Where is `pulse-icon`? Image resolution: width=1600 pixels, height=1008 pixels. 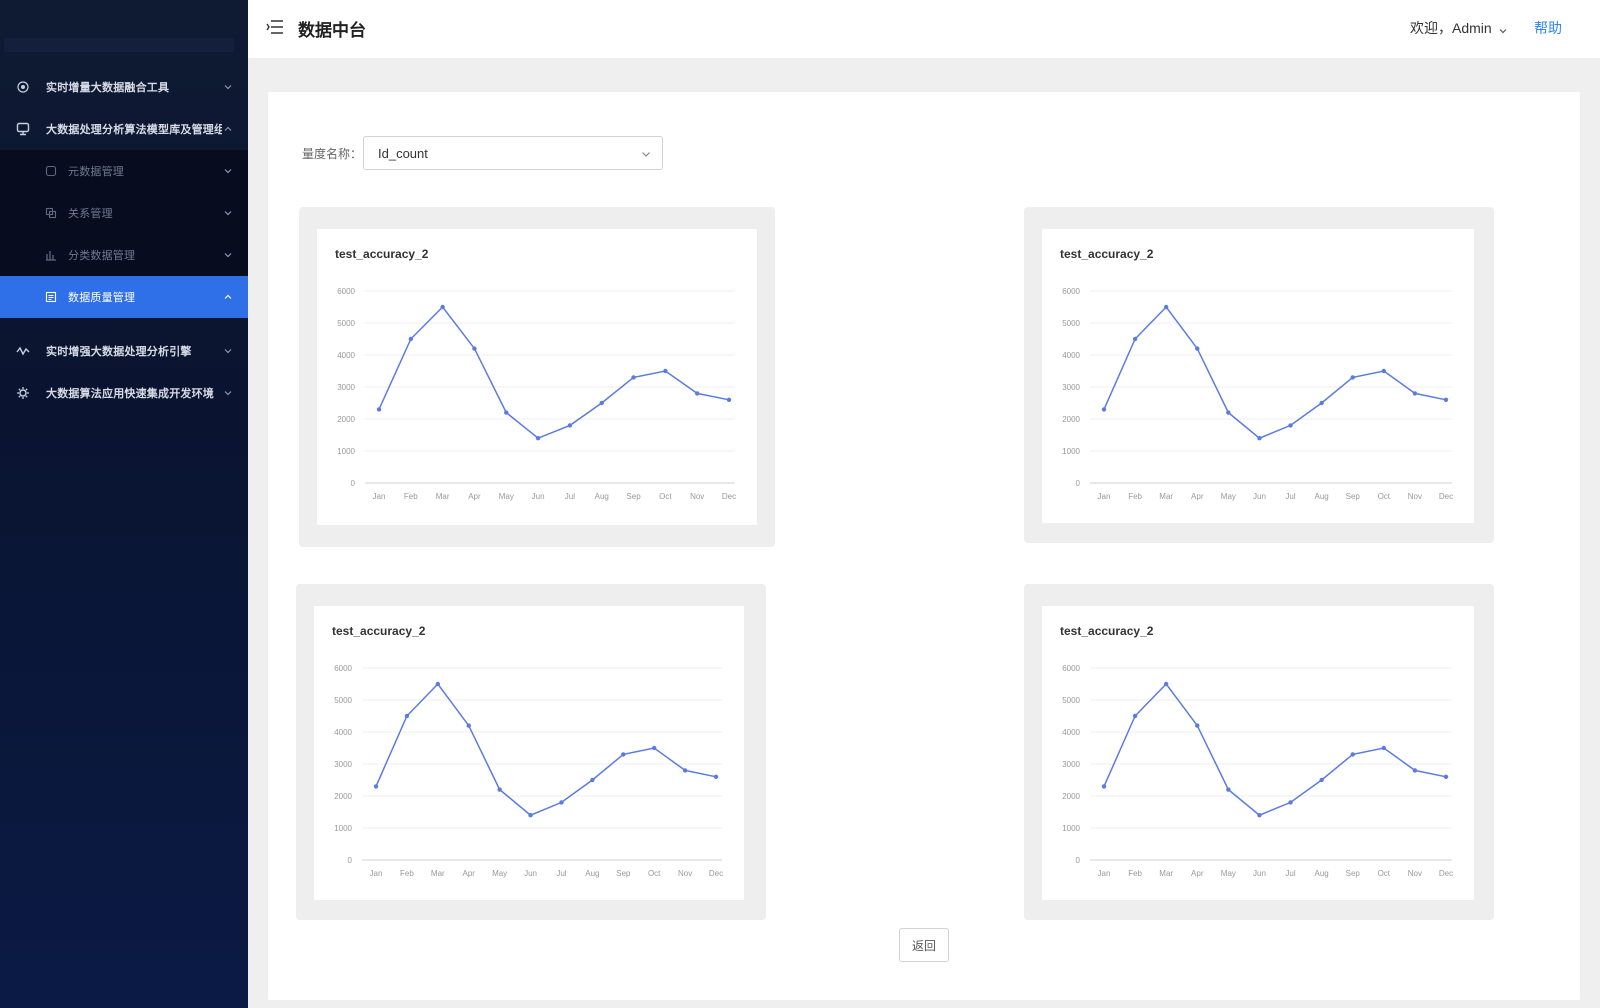 pulse-icon is located at coordinates (23, 351).